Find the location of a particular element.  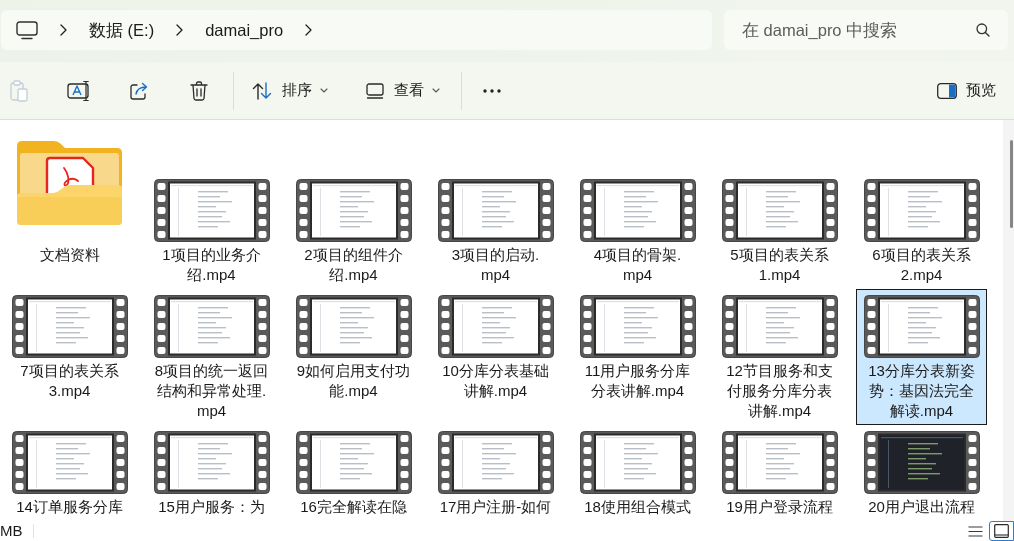

file-item: 11用户服务分库分表讲解.mp4 is located at coordinates (637, 347).